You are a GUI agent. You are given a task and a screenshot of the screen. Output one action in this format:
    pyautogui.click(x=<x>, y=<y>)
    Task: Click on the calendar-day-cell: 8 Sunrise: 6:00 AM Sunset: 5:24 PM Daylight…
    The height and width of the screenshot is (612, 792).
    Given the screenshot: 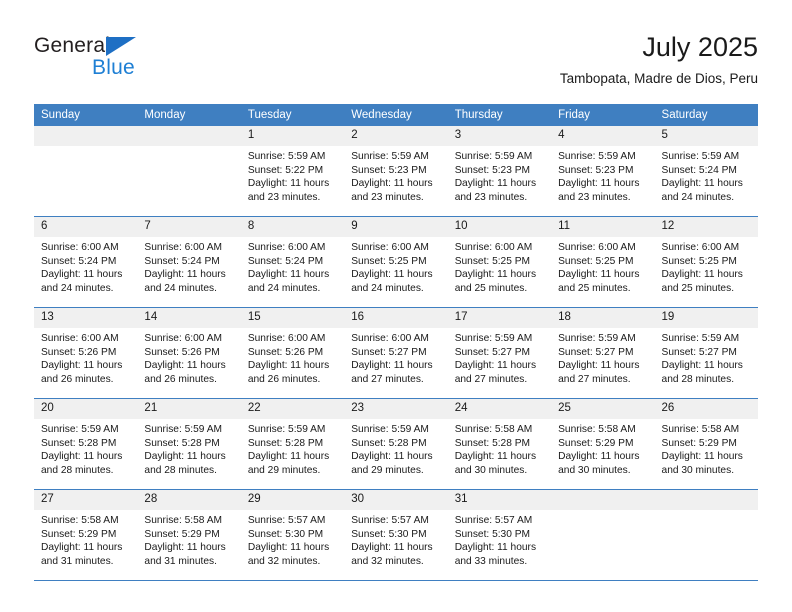 What is the action you would take?
    pyautogui.click(x=292, y=262)
    